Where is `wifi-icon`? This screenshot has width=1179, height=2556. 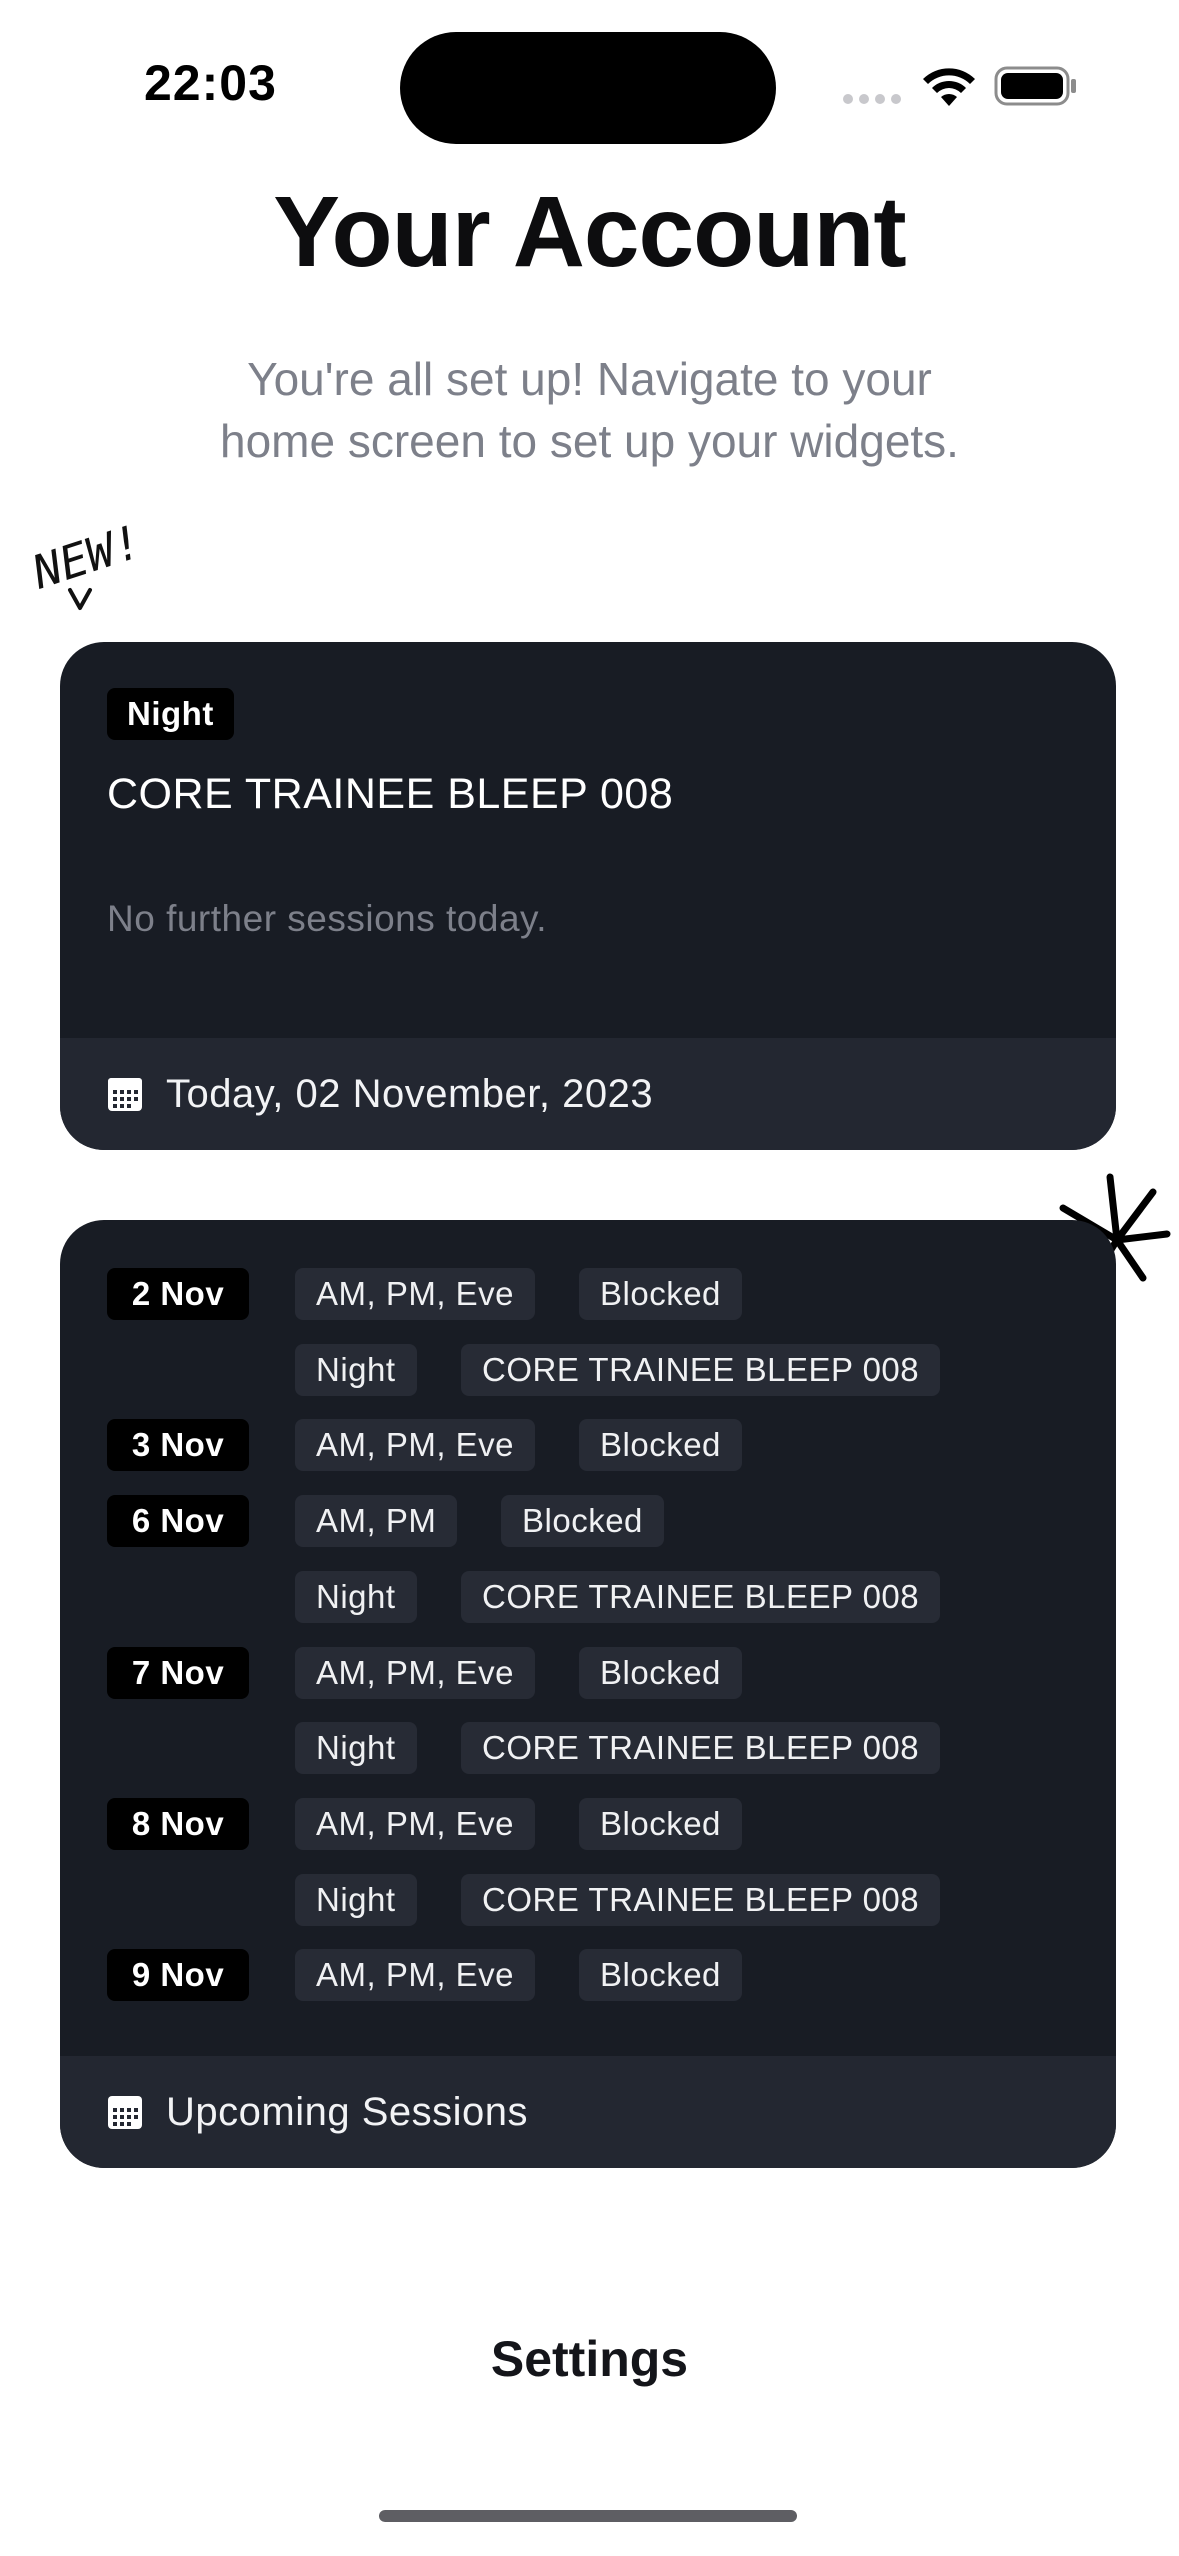 wifi-icon is located at coordinates (949, 87).